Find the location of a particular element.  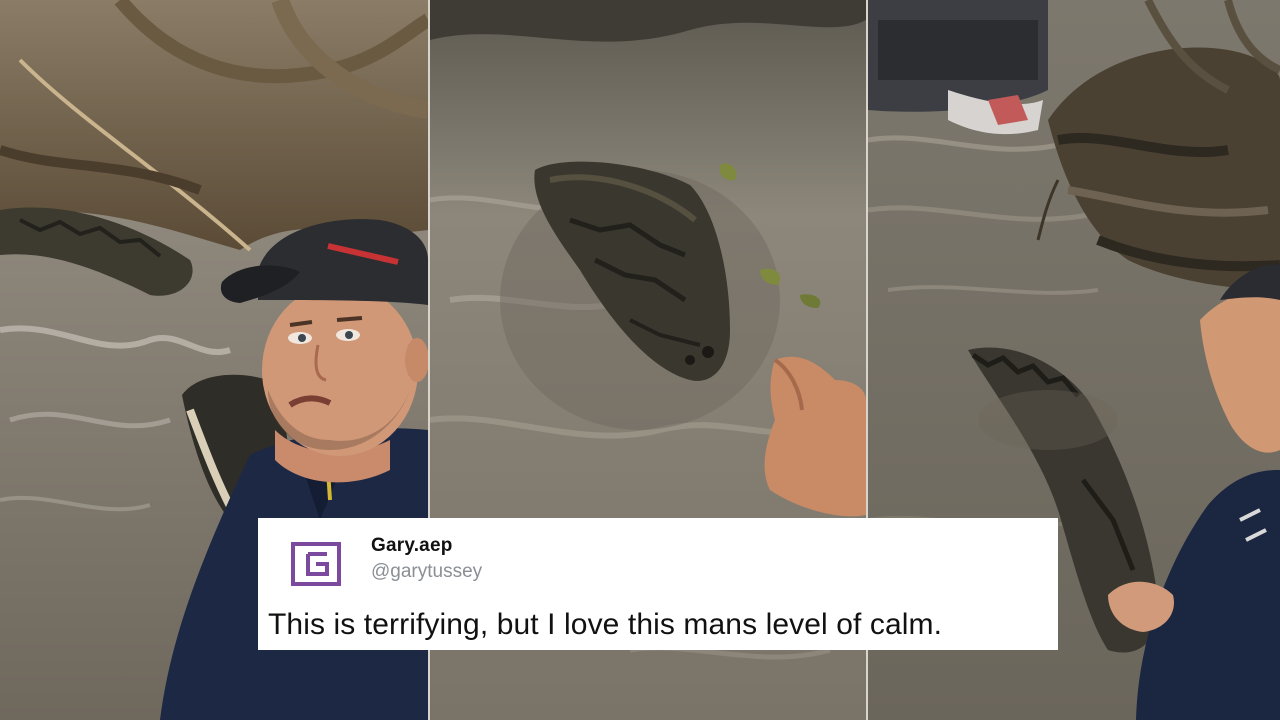

display-name: Gary.aep is located at coordinates (412, 546).